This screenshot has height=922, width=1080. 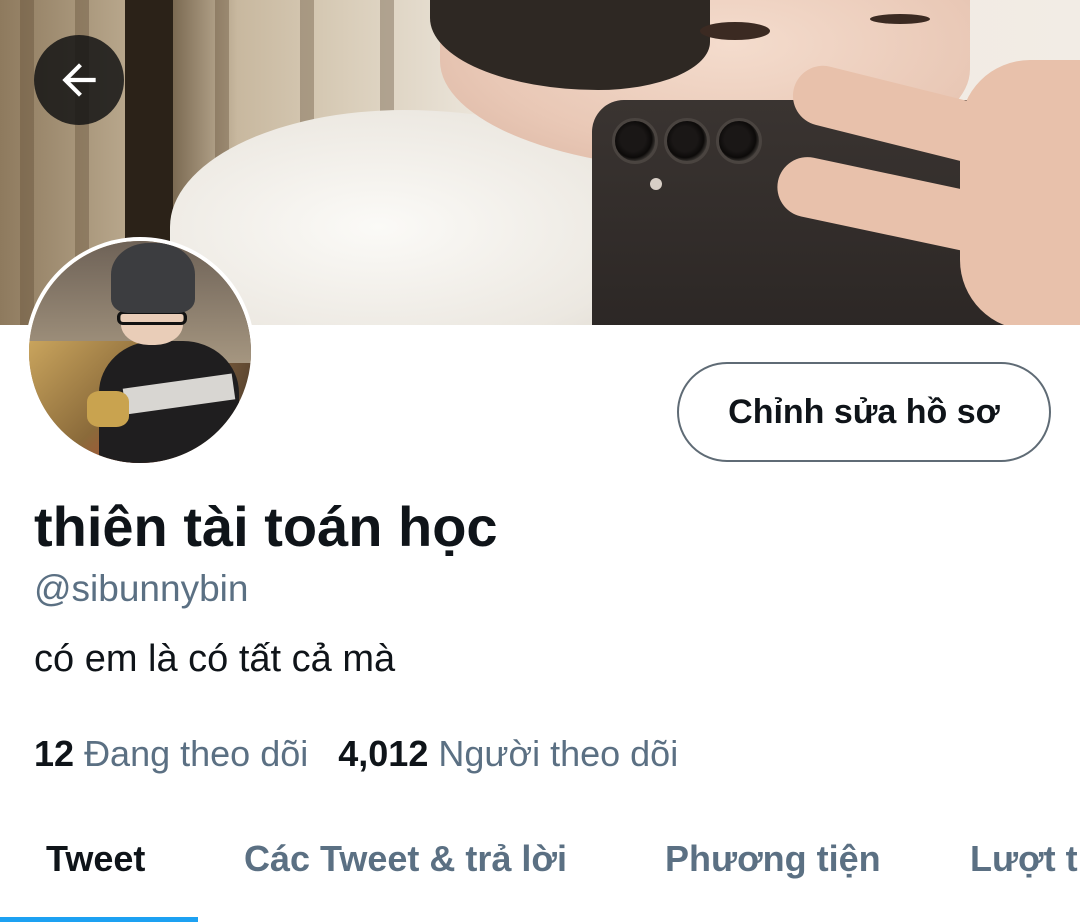 What do you see at coordinates (108, 409) in the screenshot?
I see `avatar-food` at bounding box center [108, 409].